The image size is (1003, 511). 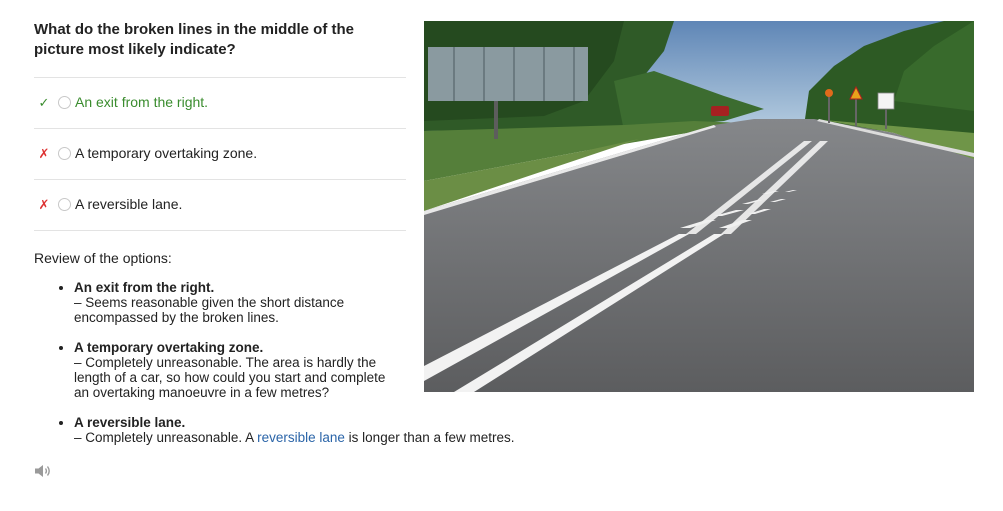 What do you see at coordinates (44, 102) in the screenshot?
I see `checkmark-icon: ✓` at bounding box center [44, 102].